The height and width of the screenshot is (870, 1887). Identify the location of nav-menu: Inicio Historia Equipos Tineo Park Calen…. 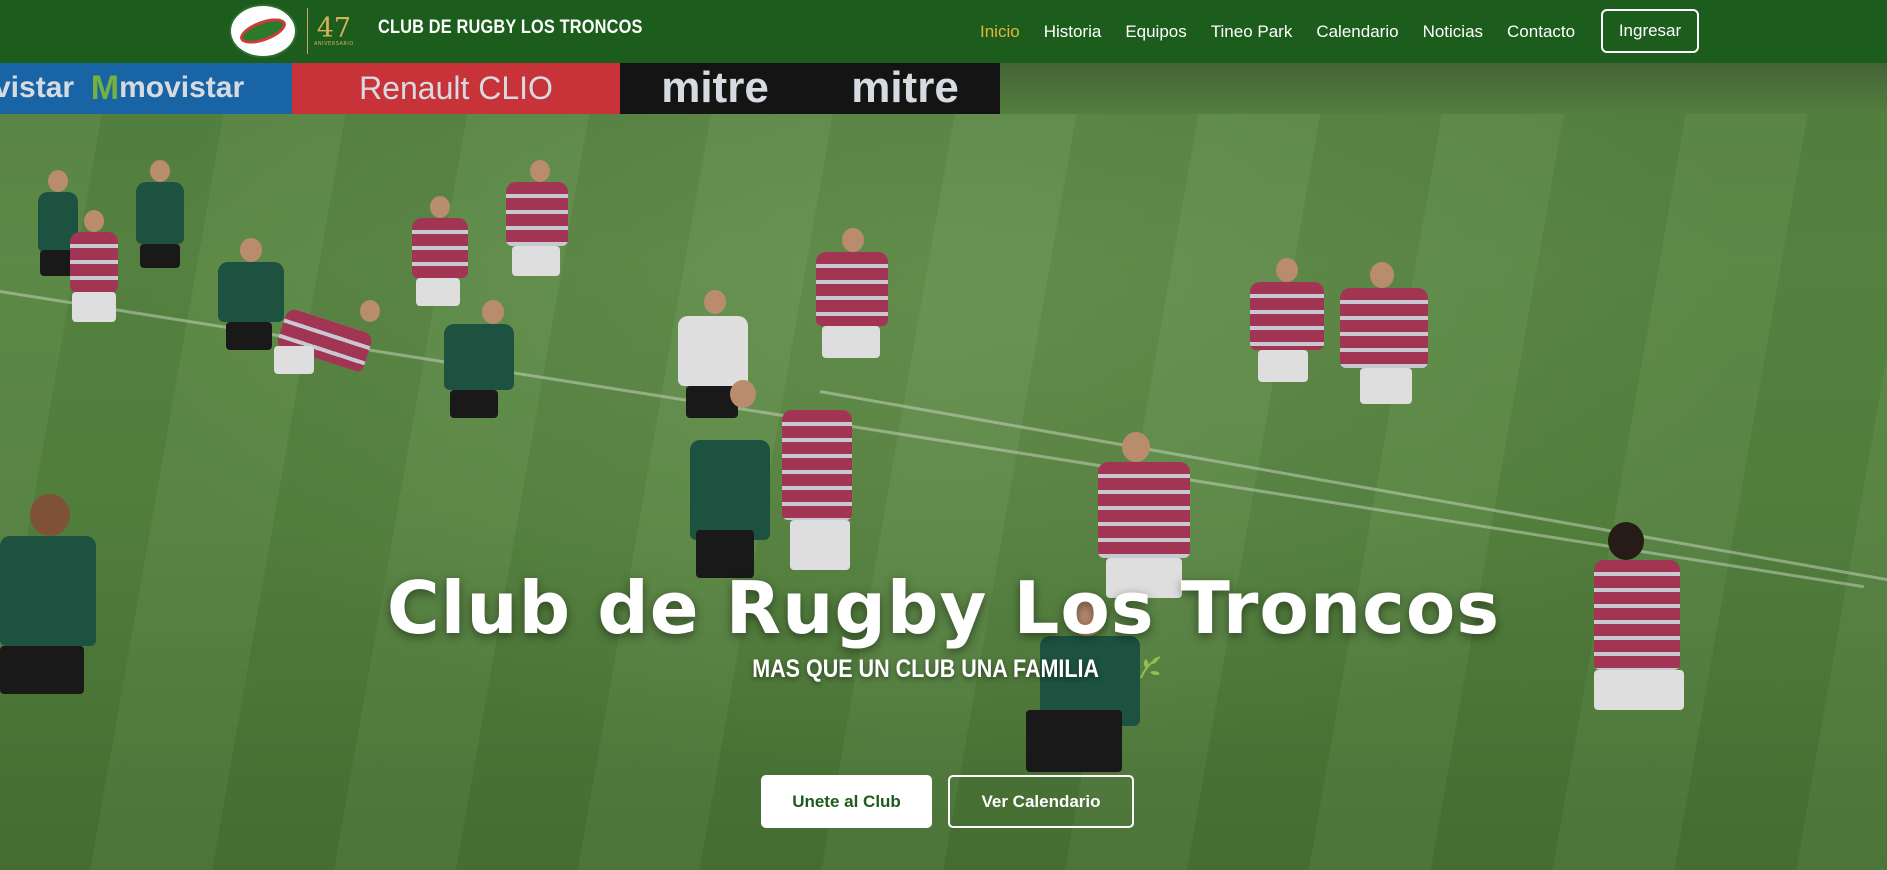
(1289, 31).